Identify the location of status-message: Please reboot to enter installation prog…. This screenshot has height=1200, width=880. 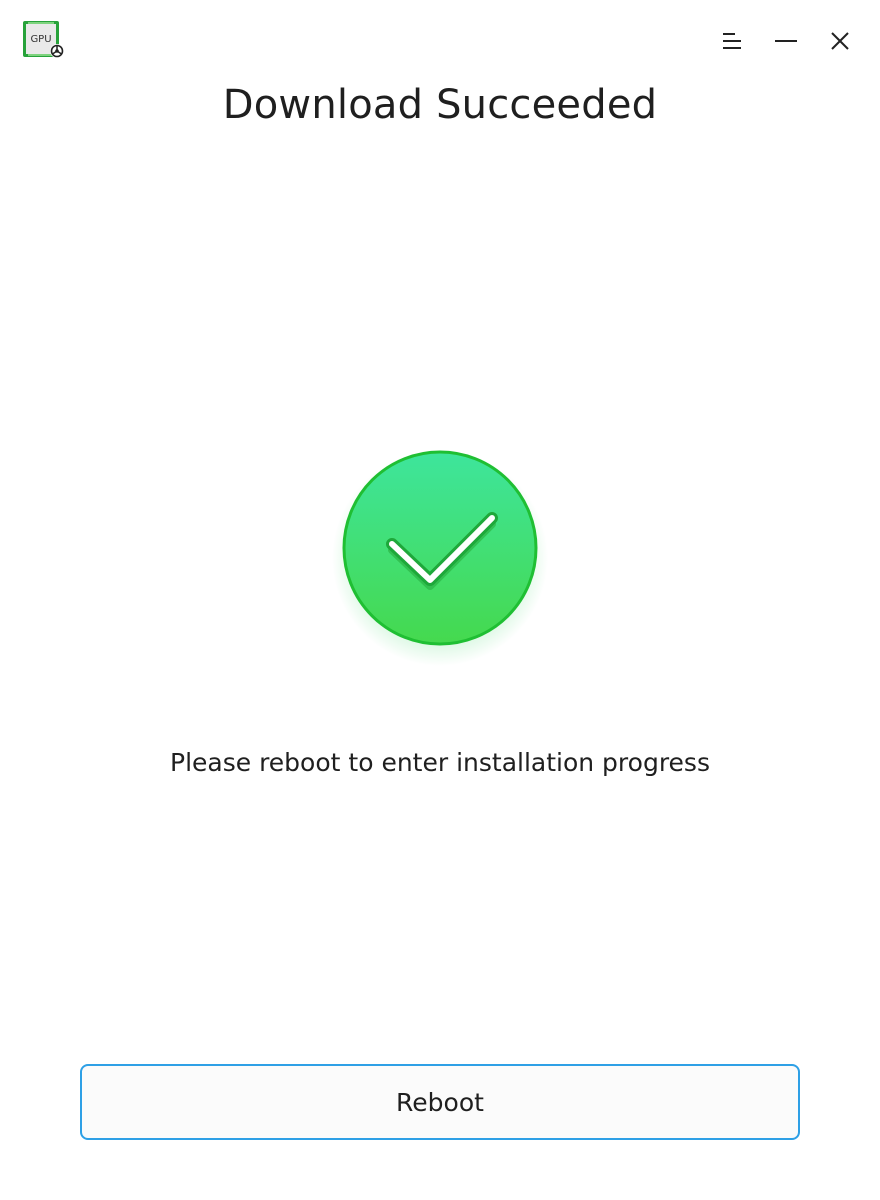
(440, 762).